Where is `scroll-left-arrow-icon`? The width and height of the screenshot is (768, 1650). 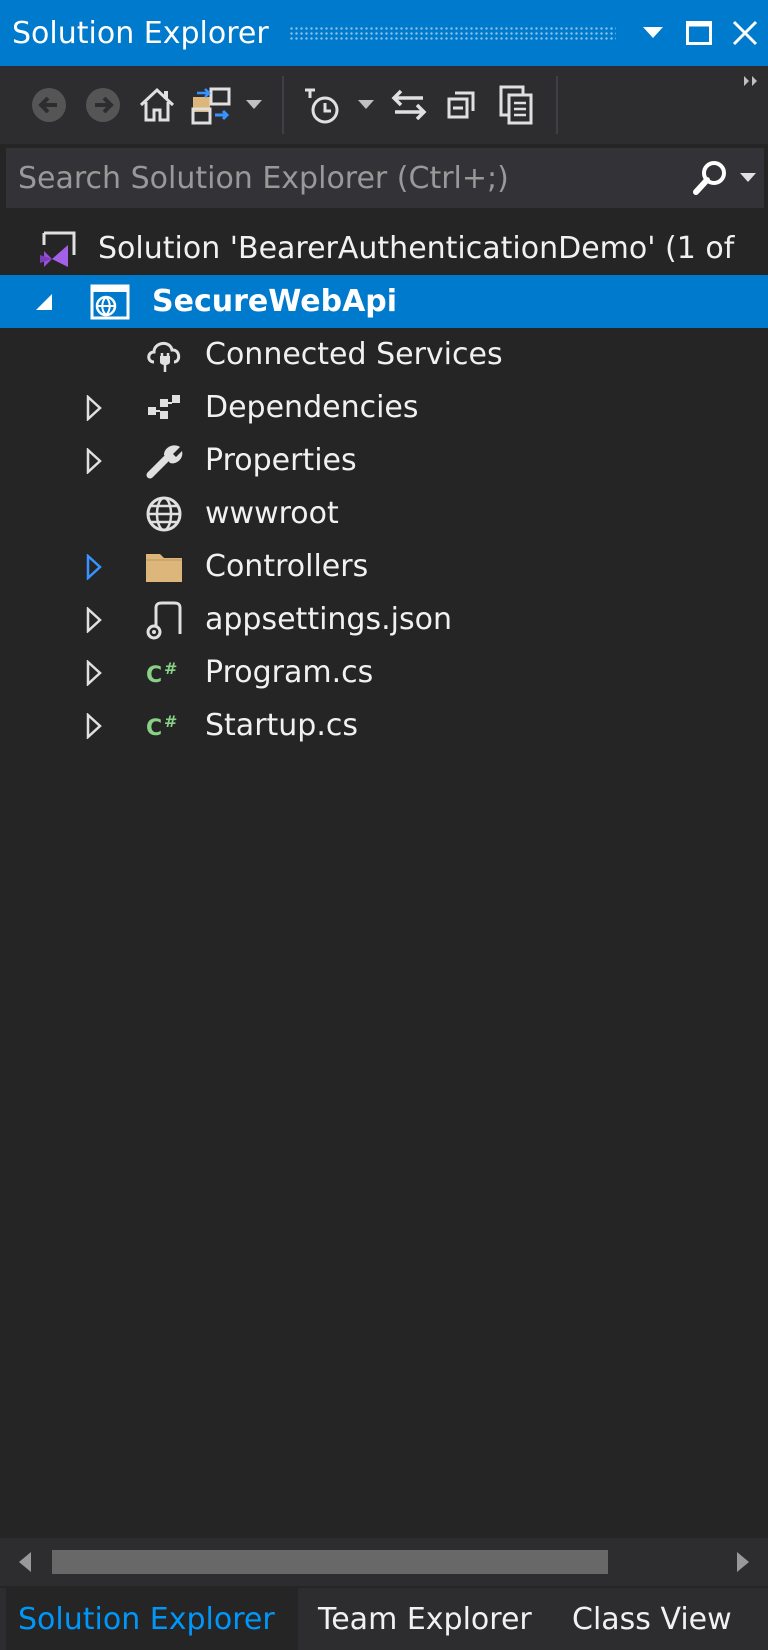 scroll-left-arrow-icon is located at coordinates (25, 1564).